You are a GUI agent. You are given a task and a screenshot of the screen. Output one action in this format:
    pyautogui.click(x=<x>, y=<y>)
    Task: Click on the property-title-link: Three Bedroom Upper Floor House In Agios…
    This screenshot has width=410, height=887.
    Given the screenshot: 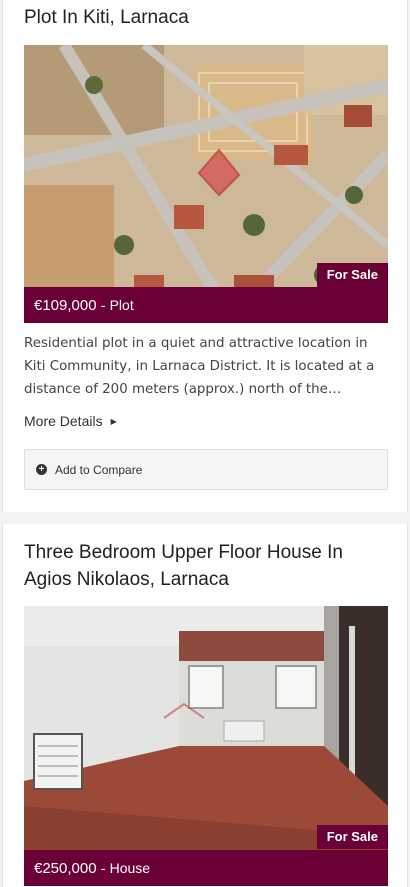 What is the action you would take?
    pyautogui.click(x=209, y=566)
    